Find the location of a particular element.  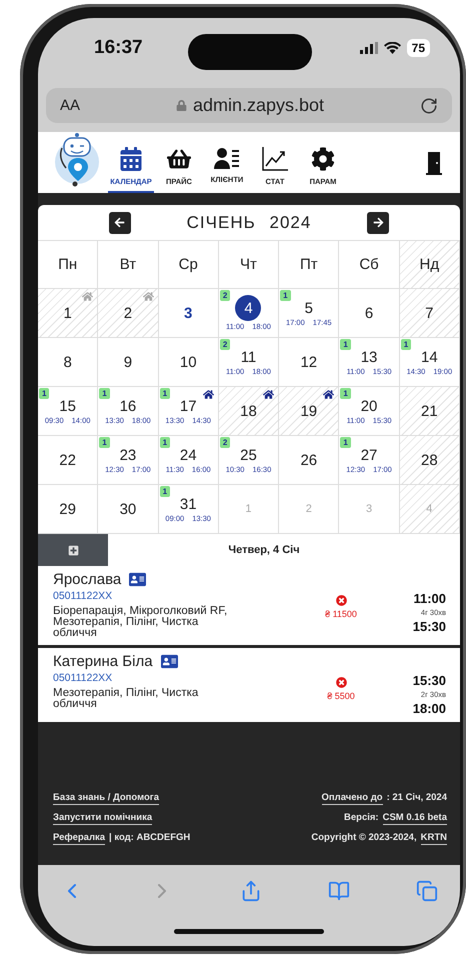

day-number: 5 is located at coordinates (308, 308).